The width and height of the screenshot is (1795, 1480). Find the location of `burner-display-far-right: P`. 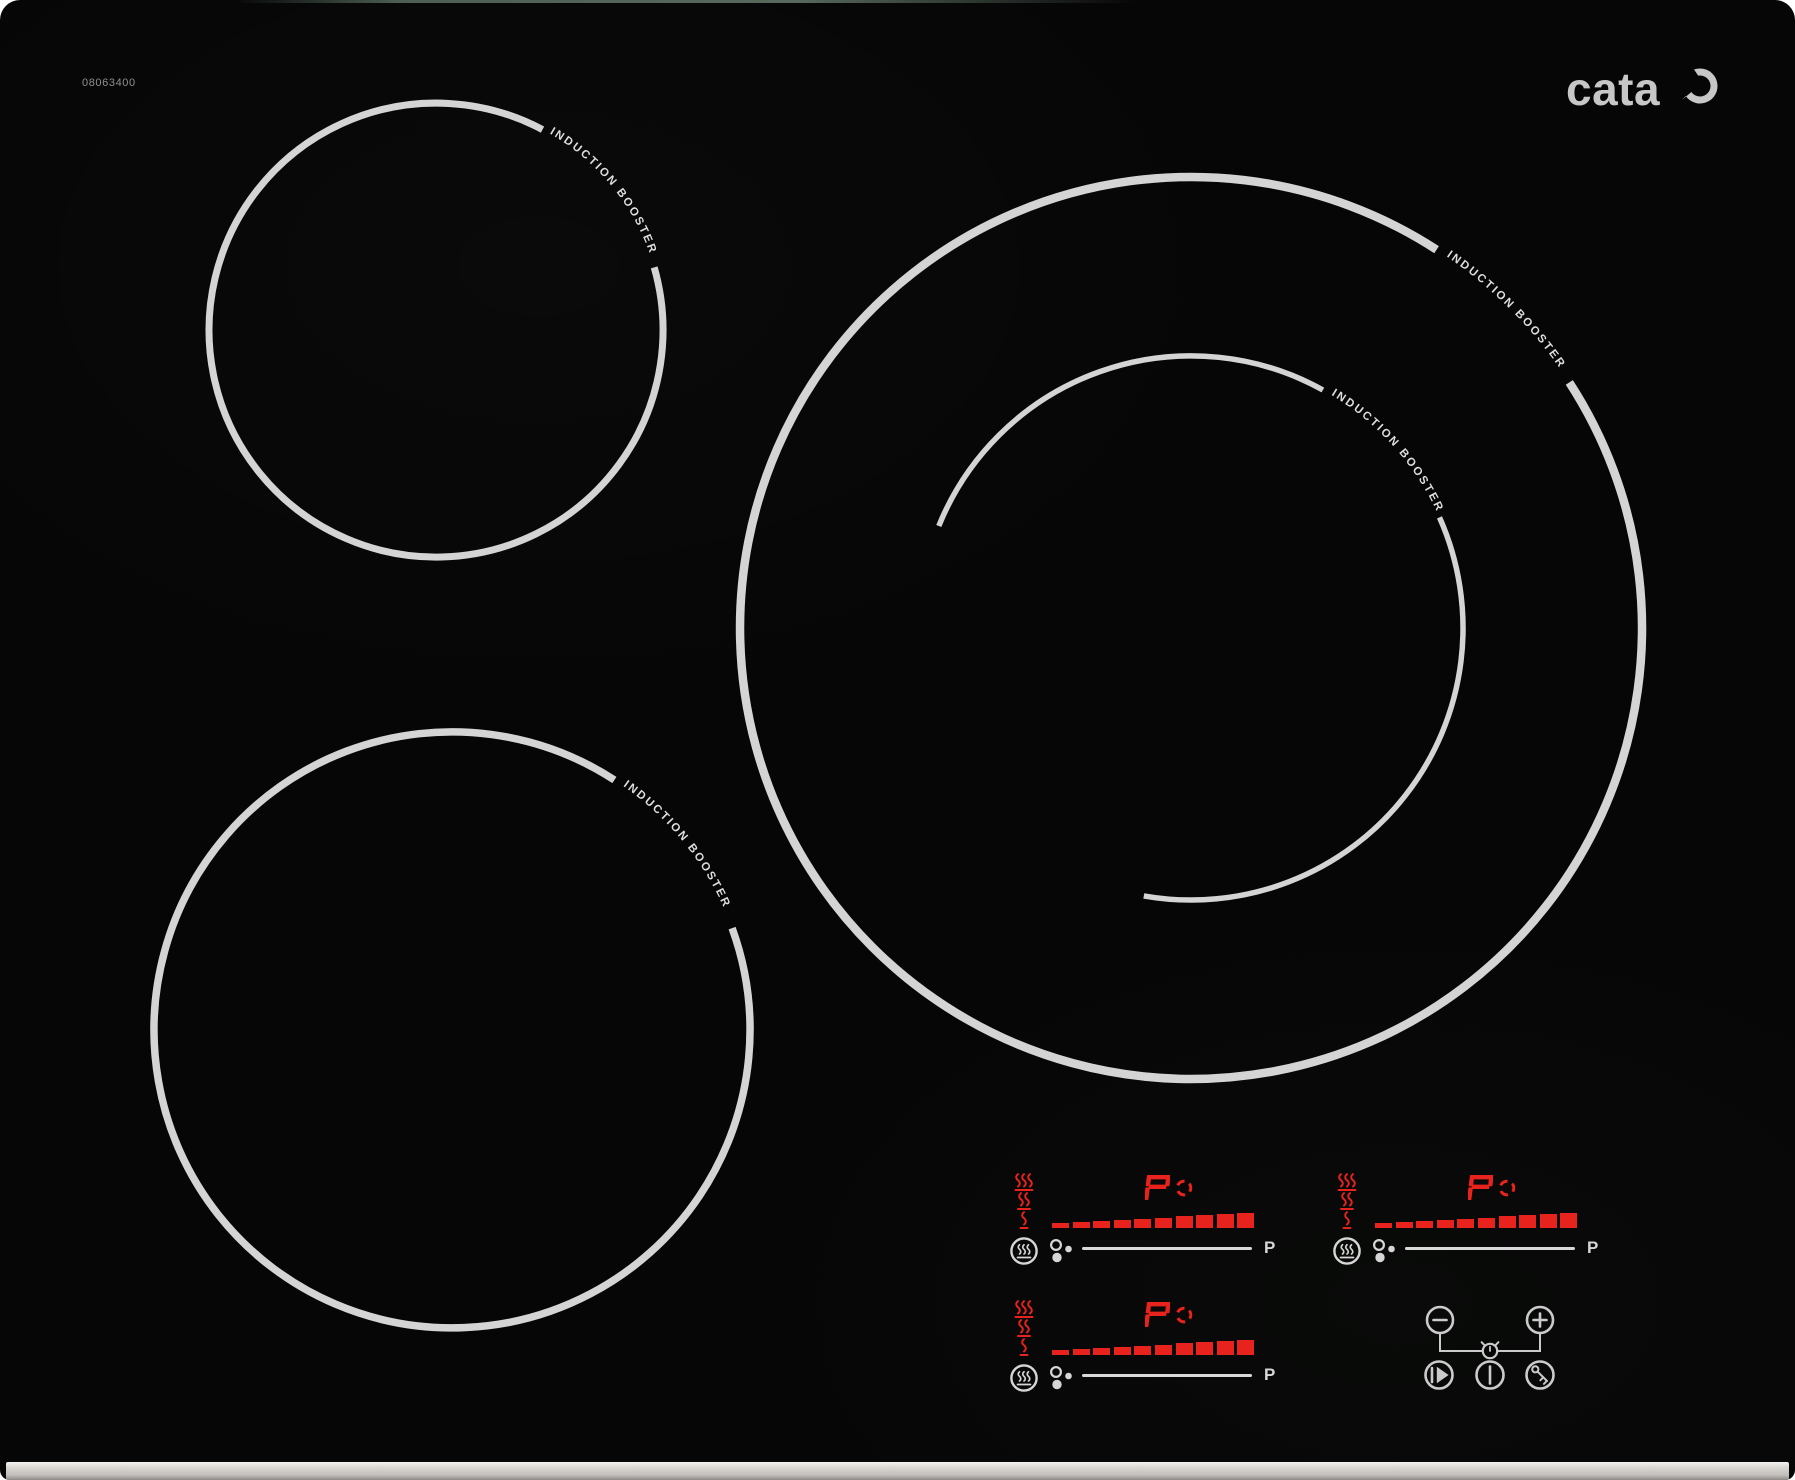

burner-display-far-right: P is located at coordinates (1472, 1218).